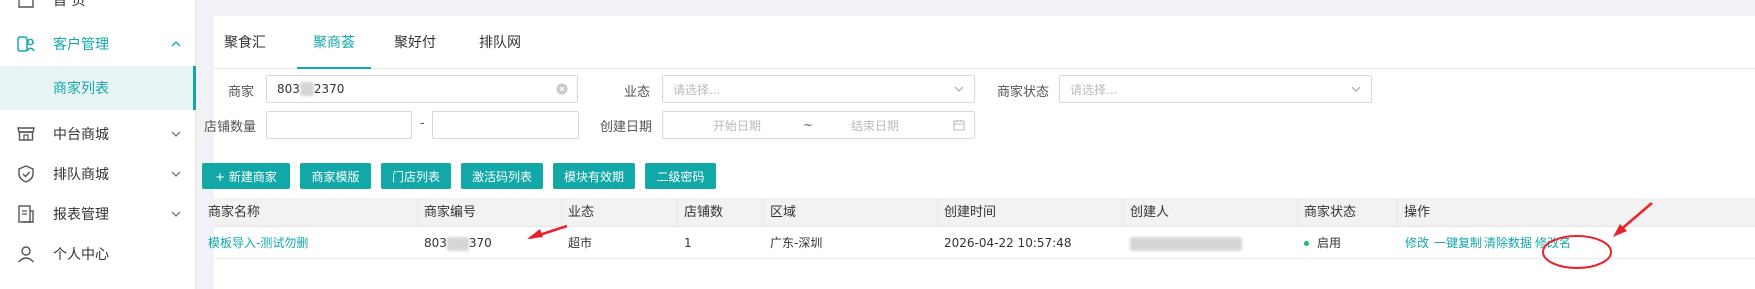  Describe the element at coordinates (500, 50) in the screenshot. I see `tab-paiduiwang: 排队网` at that location.